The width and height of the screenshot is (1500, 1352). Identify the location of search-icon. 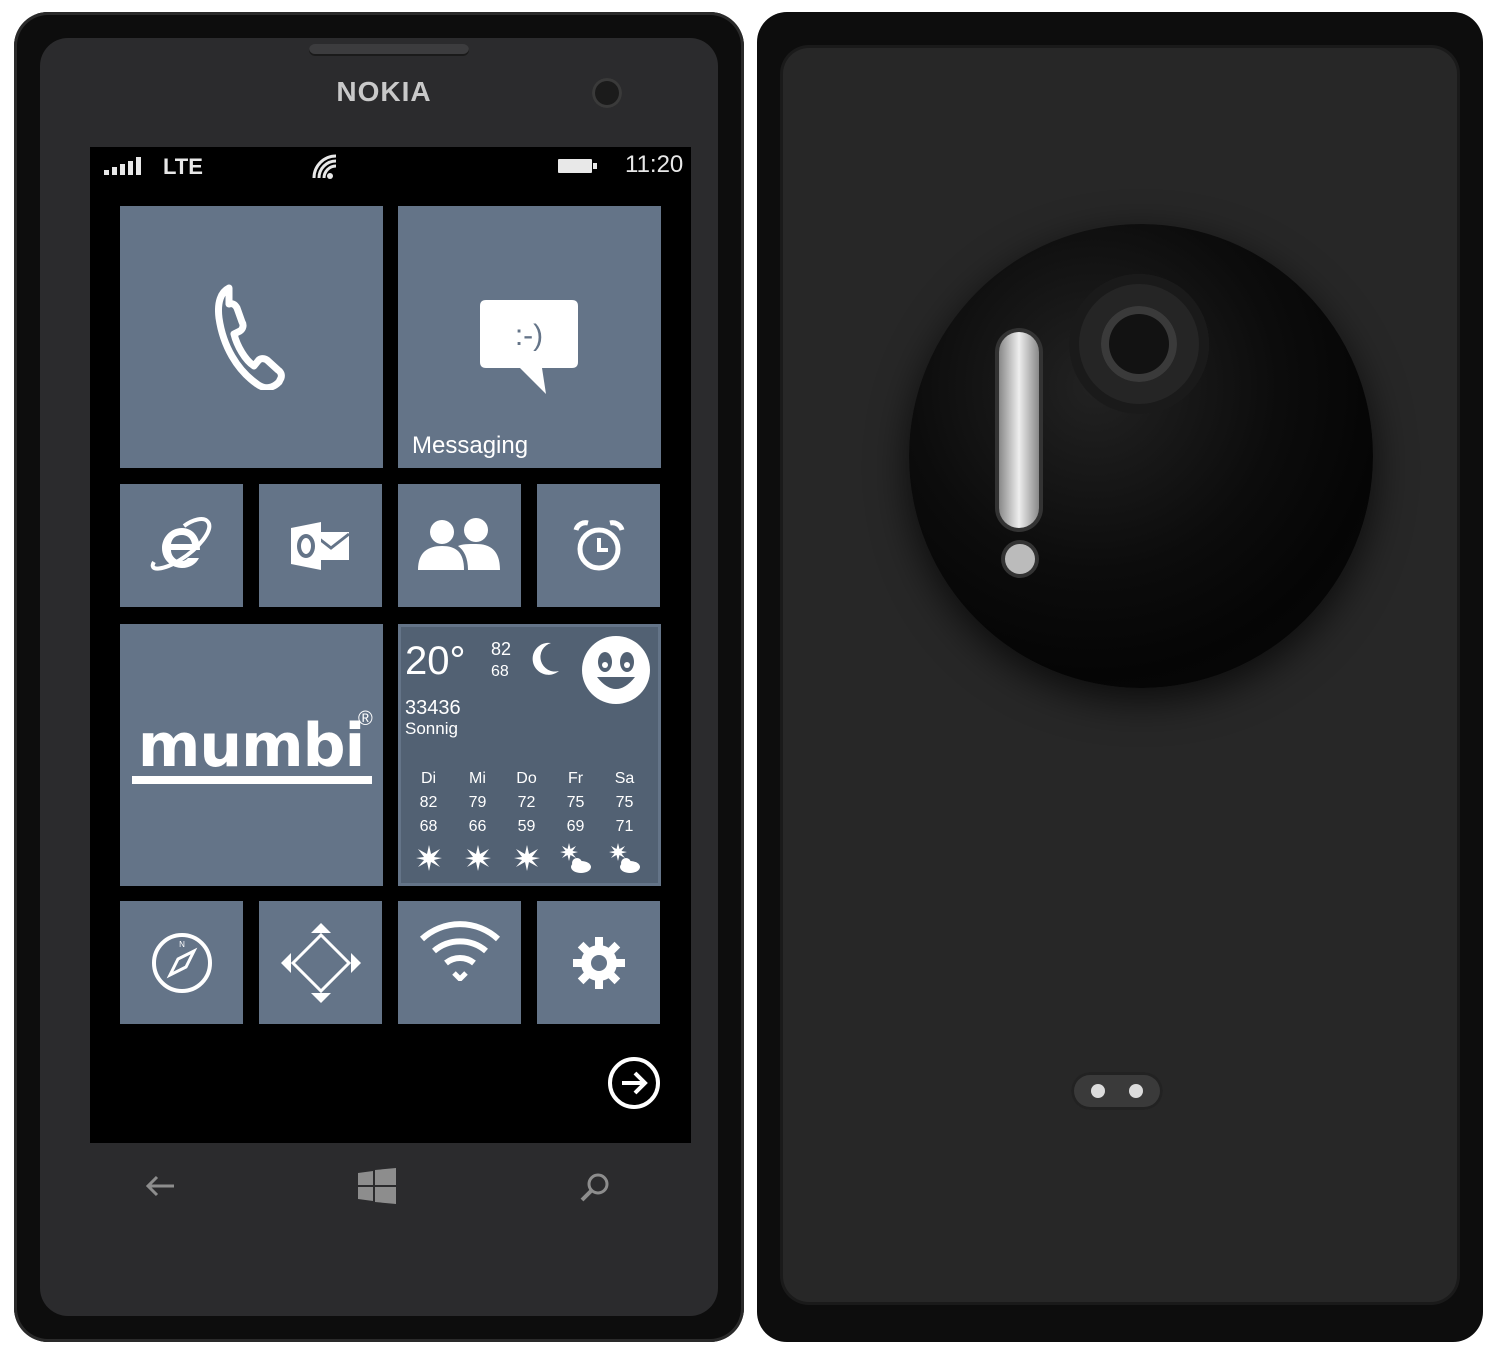
(595, 1187).